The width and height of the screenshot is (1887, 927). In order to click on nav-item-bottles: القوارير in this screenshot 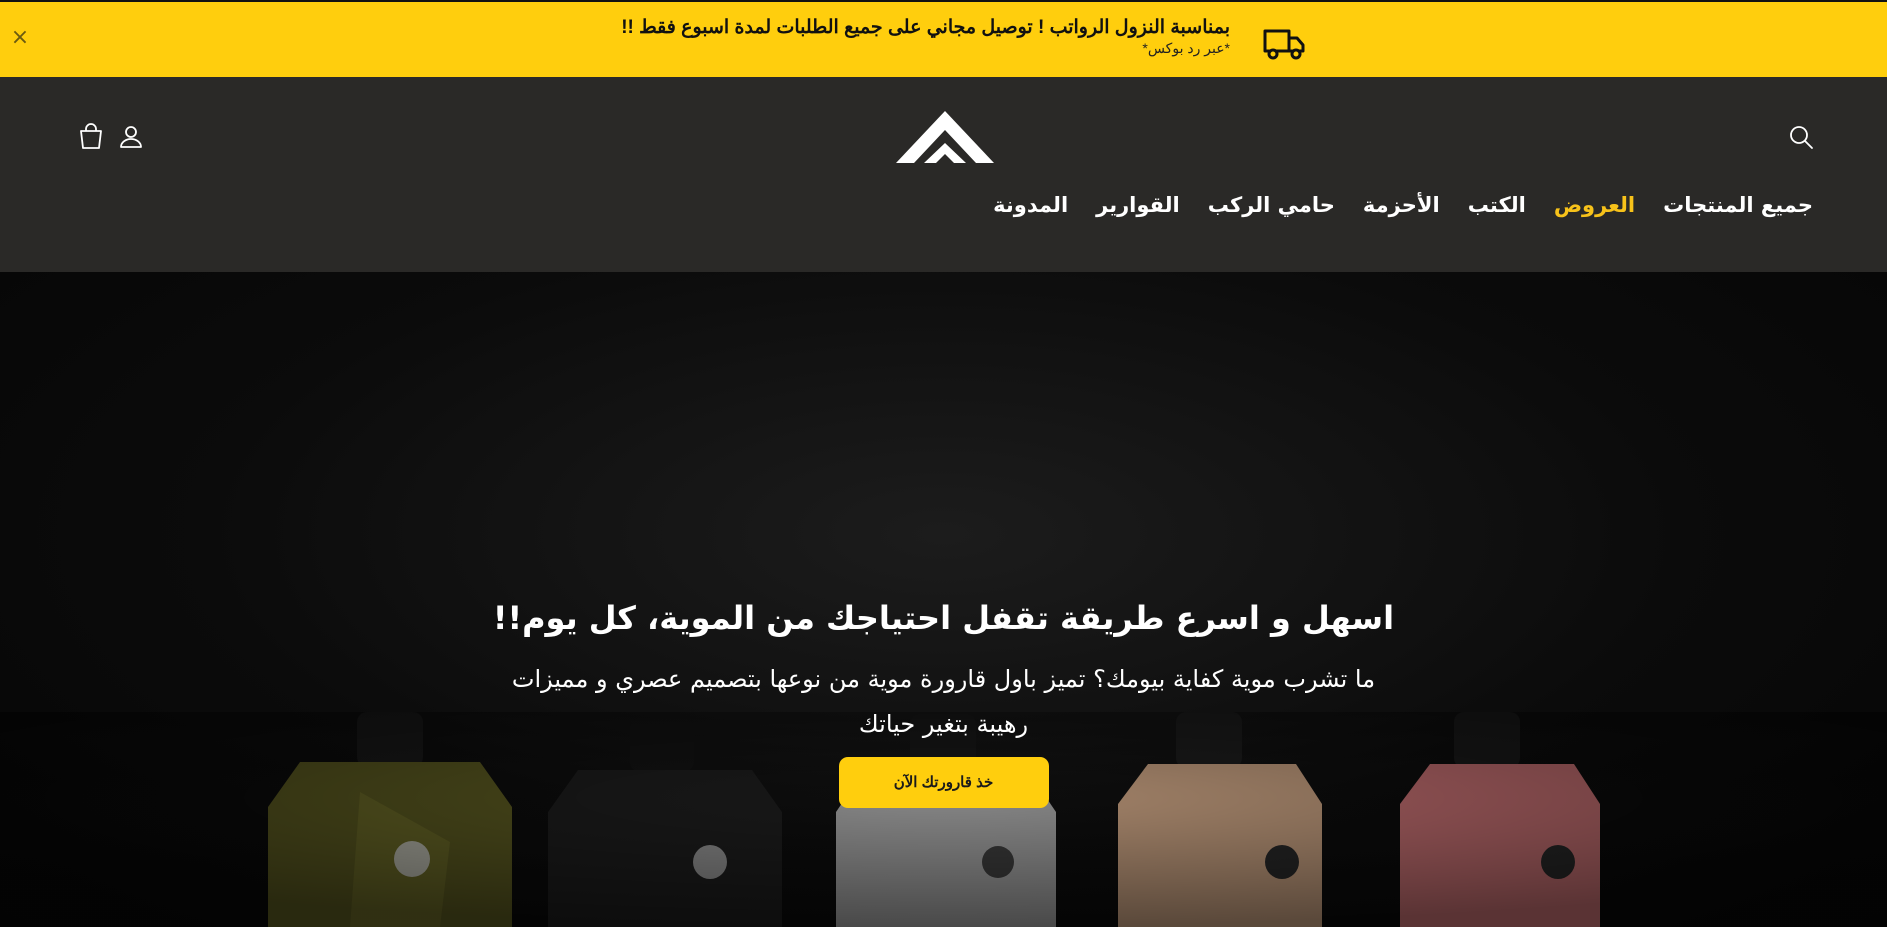, I will do `click(1138, 205)`.